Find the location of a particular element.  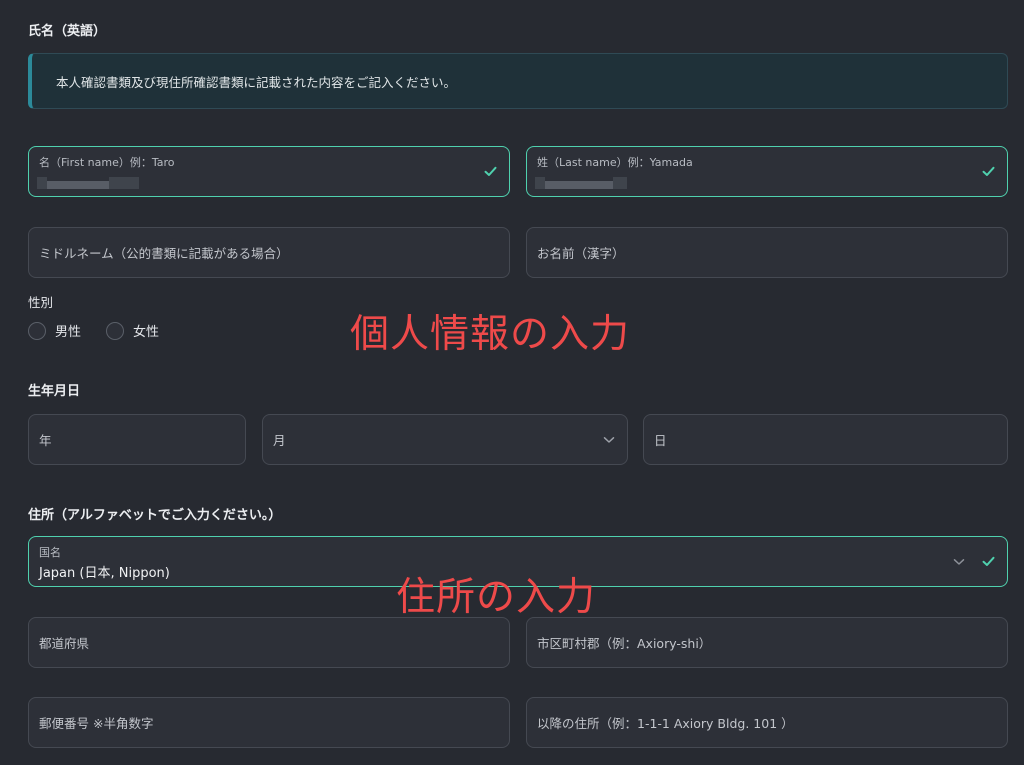

middle-name-field: ミドルネーム（公的書類に記載がある場合） is located at coordinates (269, 252).